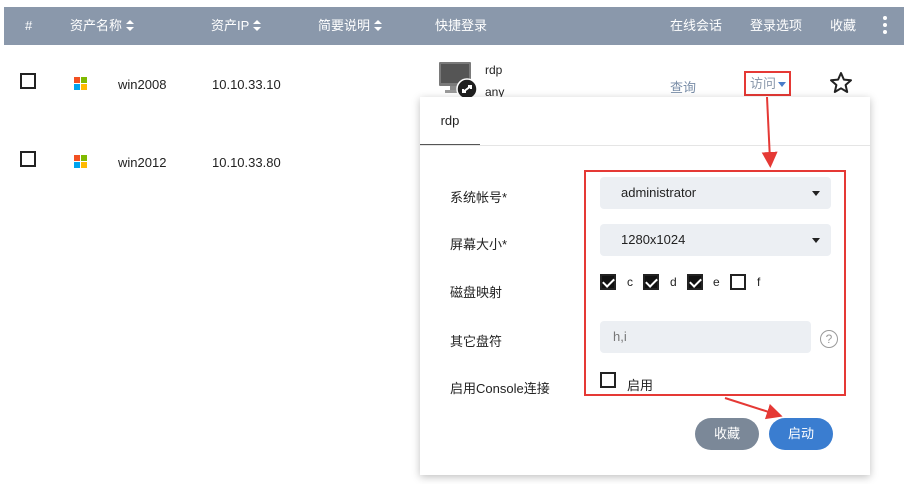 This screenshot has width=910, height=484. What do you see at coordinates (776, 25) in the screenshot?
I see `column-login-options: 登录选项` at bounding box center [776, 25].